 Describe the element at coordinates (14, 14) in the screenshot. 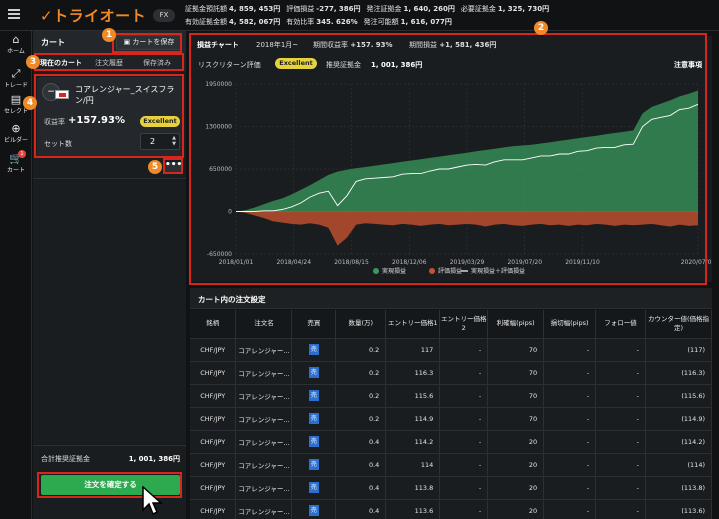

I see `hamburger-menu-icon` at that location.